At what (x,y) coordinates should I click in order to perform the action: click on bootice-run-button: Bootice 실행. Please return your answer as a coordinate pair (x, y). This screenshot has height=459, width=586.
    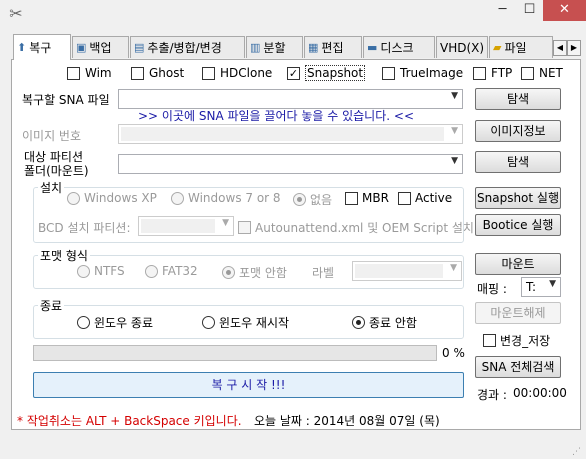
    Looking at the image, I should click on (518, 225).